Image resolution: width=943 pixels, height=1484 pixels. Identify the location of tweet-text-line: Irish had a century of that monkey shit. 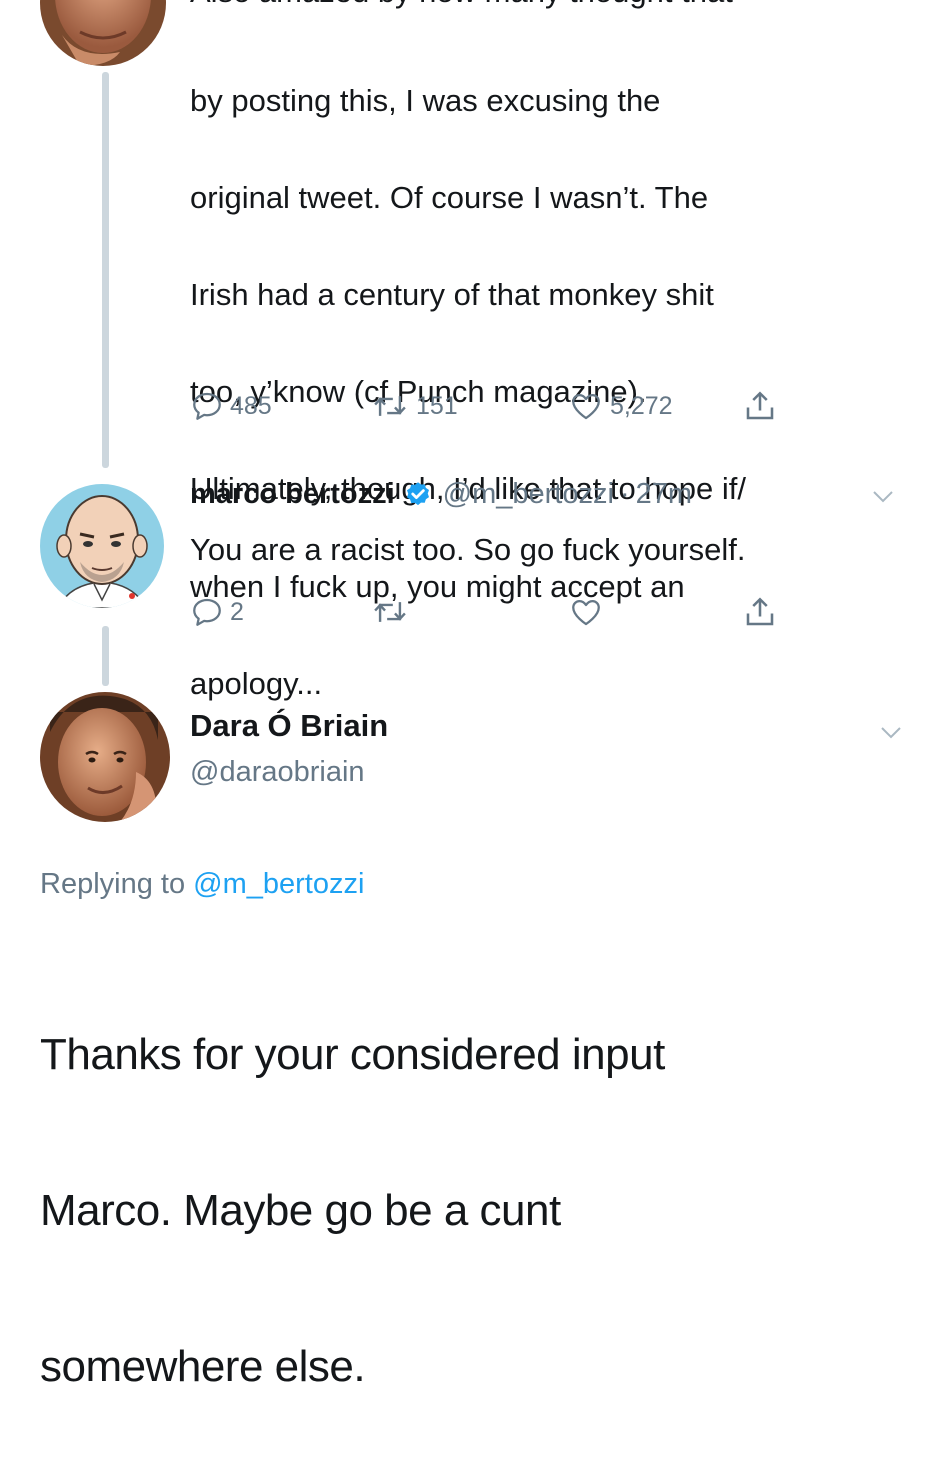
(452, 294).